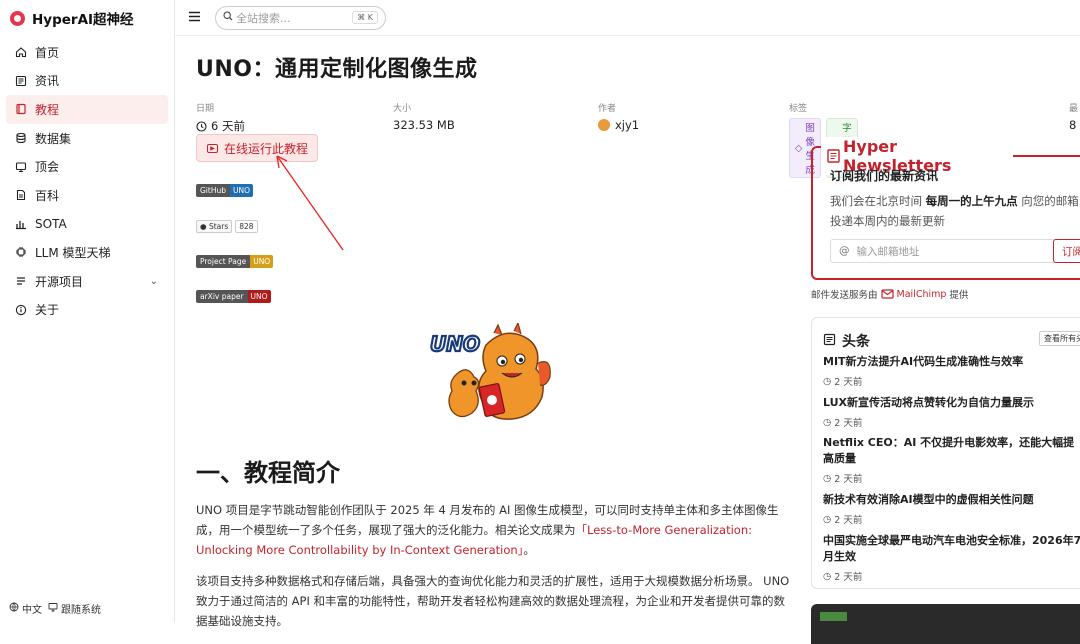 The width and height of the screenshot is (1080, 644). Describe the element at coordinates (337, 69) in the screenshot. I see `page-title: UNO：通用定制化图像生成` at that location.